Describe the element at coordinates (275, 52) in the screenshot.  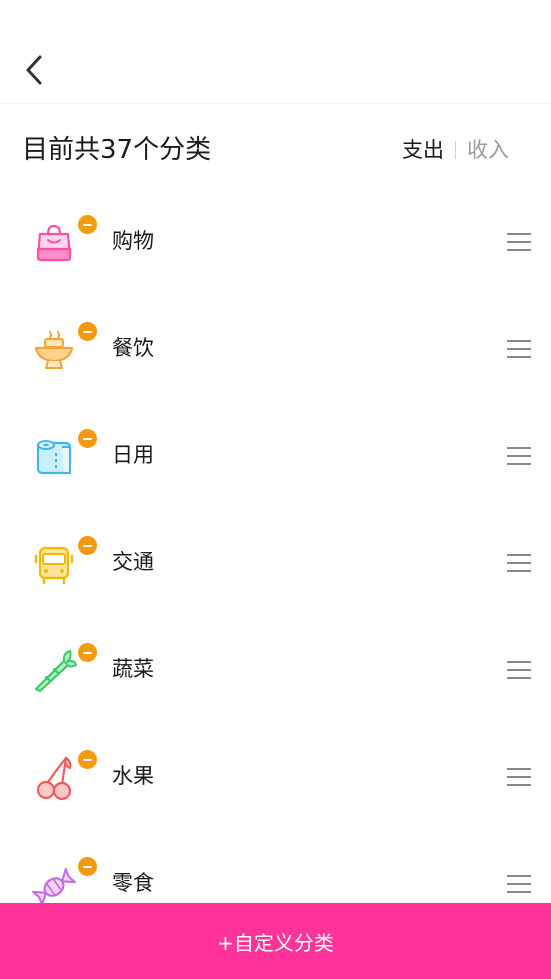
I see `top-bar` at that location.